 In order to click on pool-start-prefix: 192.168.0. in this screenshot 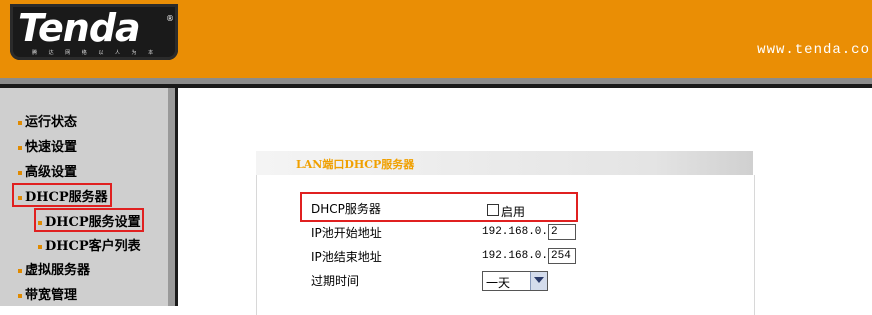, I will do `click(515, 232)`.